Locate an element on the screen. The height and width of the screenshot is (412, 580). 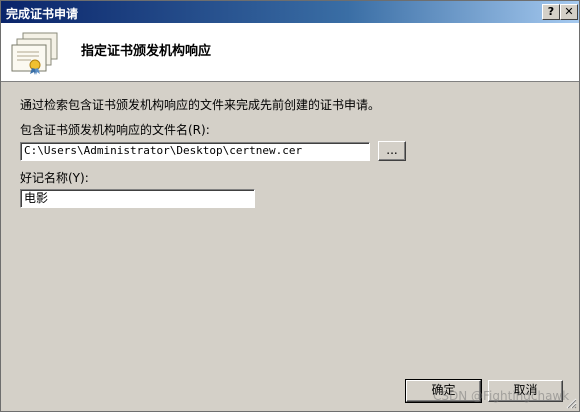
help-button: ? is located at coordinates (551, 12).